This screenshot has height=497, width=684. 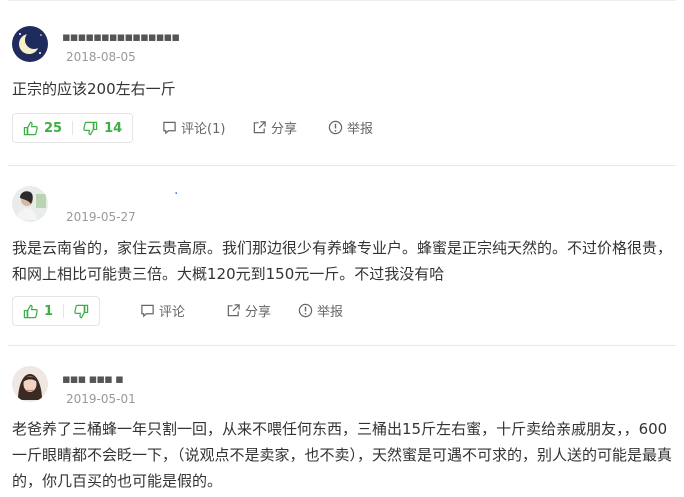 I want to click on dislike-button, so click(x=81, y=311).